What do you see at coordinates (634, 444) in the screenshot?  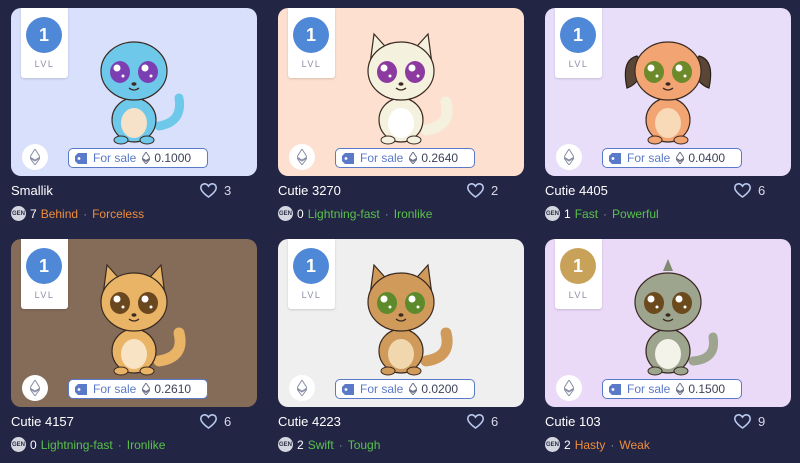 I see `trait-strength: Weak` at bounding box center [634, 444].